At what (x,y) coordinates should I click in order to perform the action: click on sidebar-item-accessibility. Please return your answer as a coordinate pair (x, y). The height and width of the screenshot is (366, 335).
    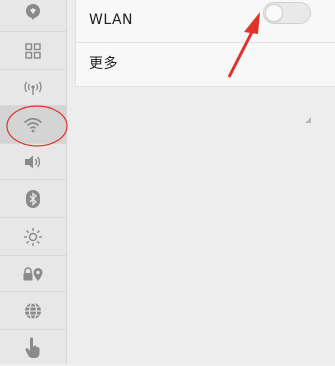
    Looking at the image, I should click on (33, 348).